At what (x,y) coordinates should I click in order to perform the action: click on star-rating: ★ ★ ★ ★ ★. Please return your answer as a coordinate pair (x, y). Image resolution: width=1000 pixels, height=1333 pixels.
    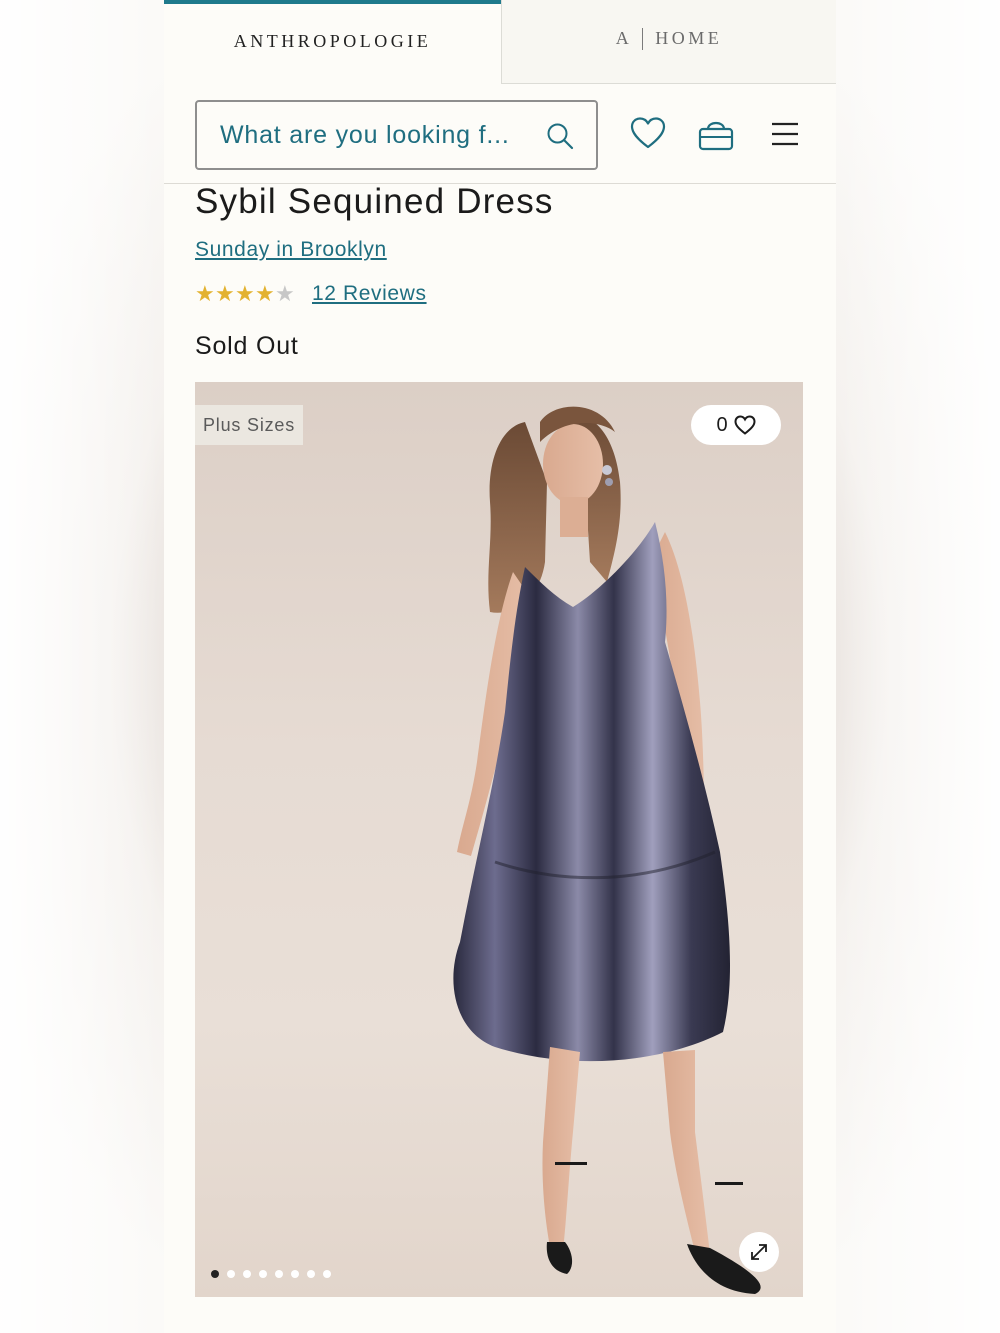
    Looking at the image, I should click on (245, 294).